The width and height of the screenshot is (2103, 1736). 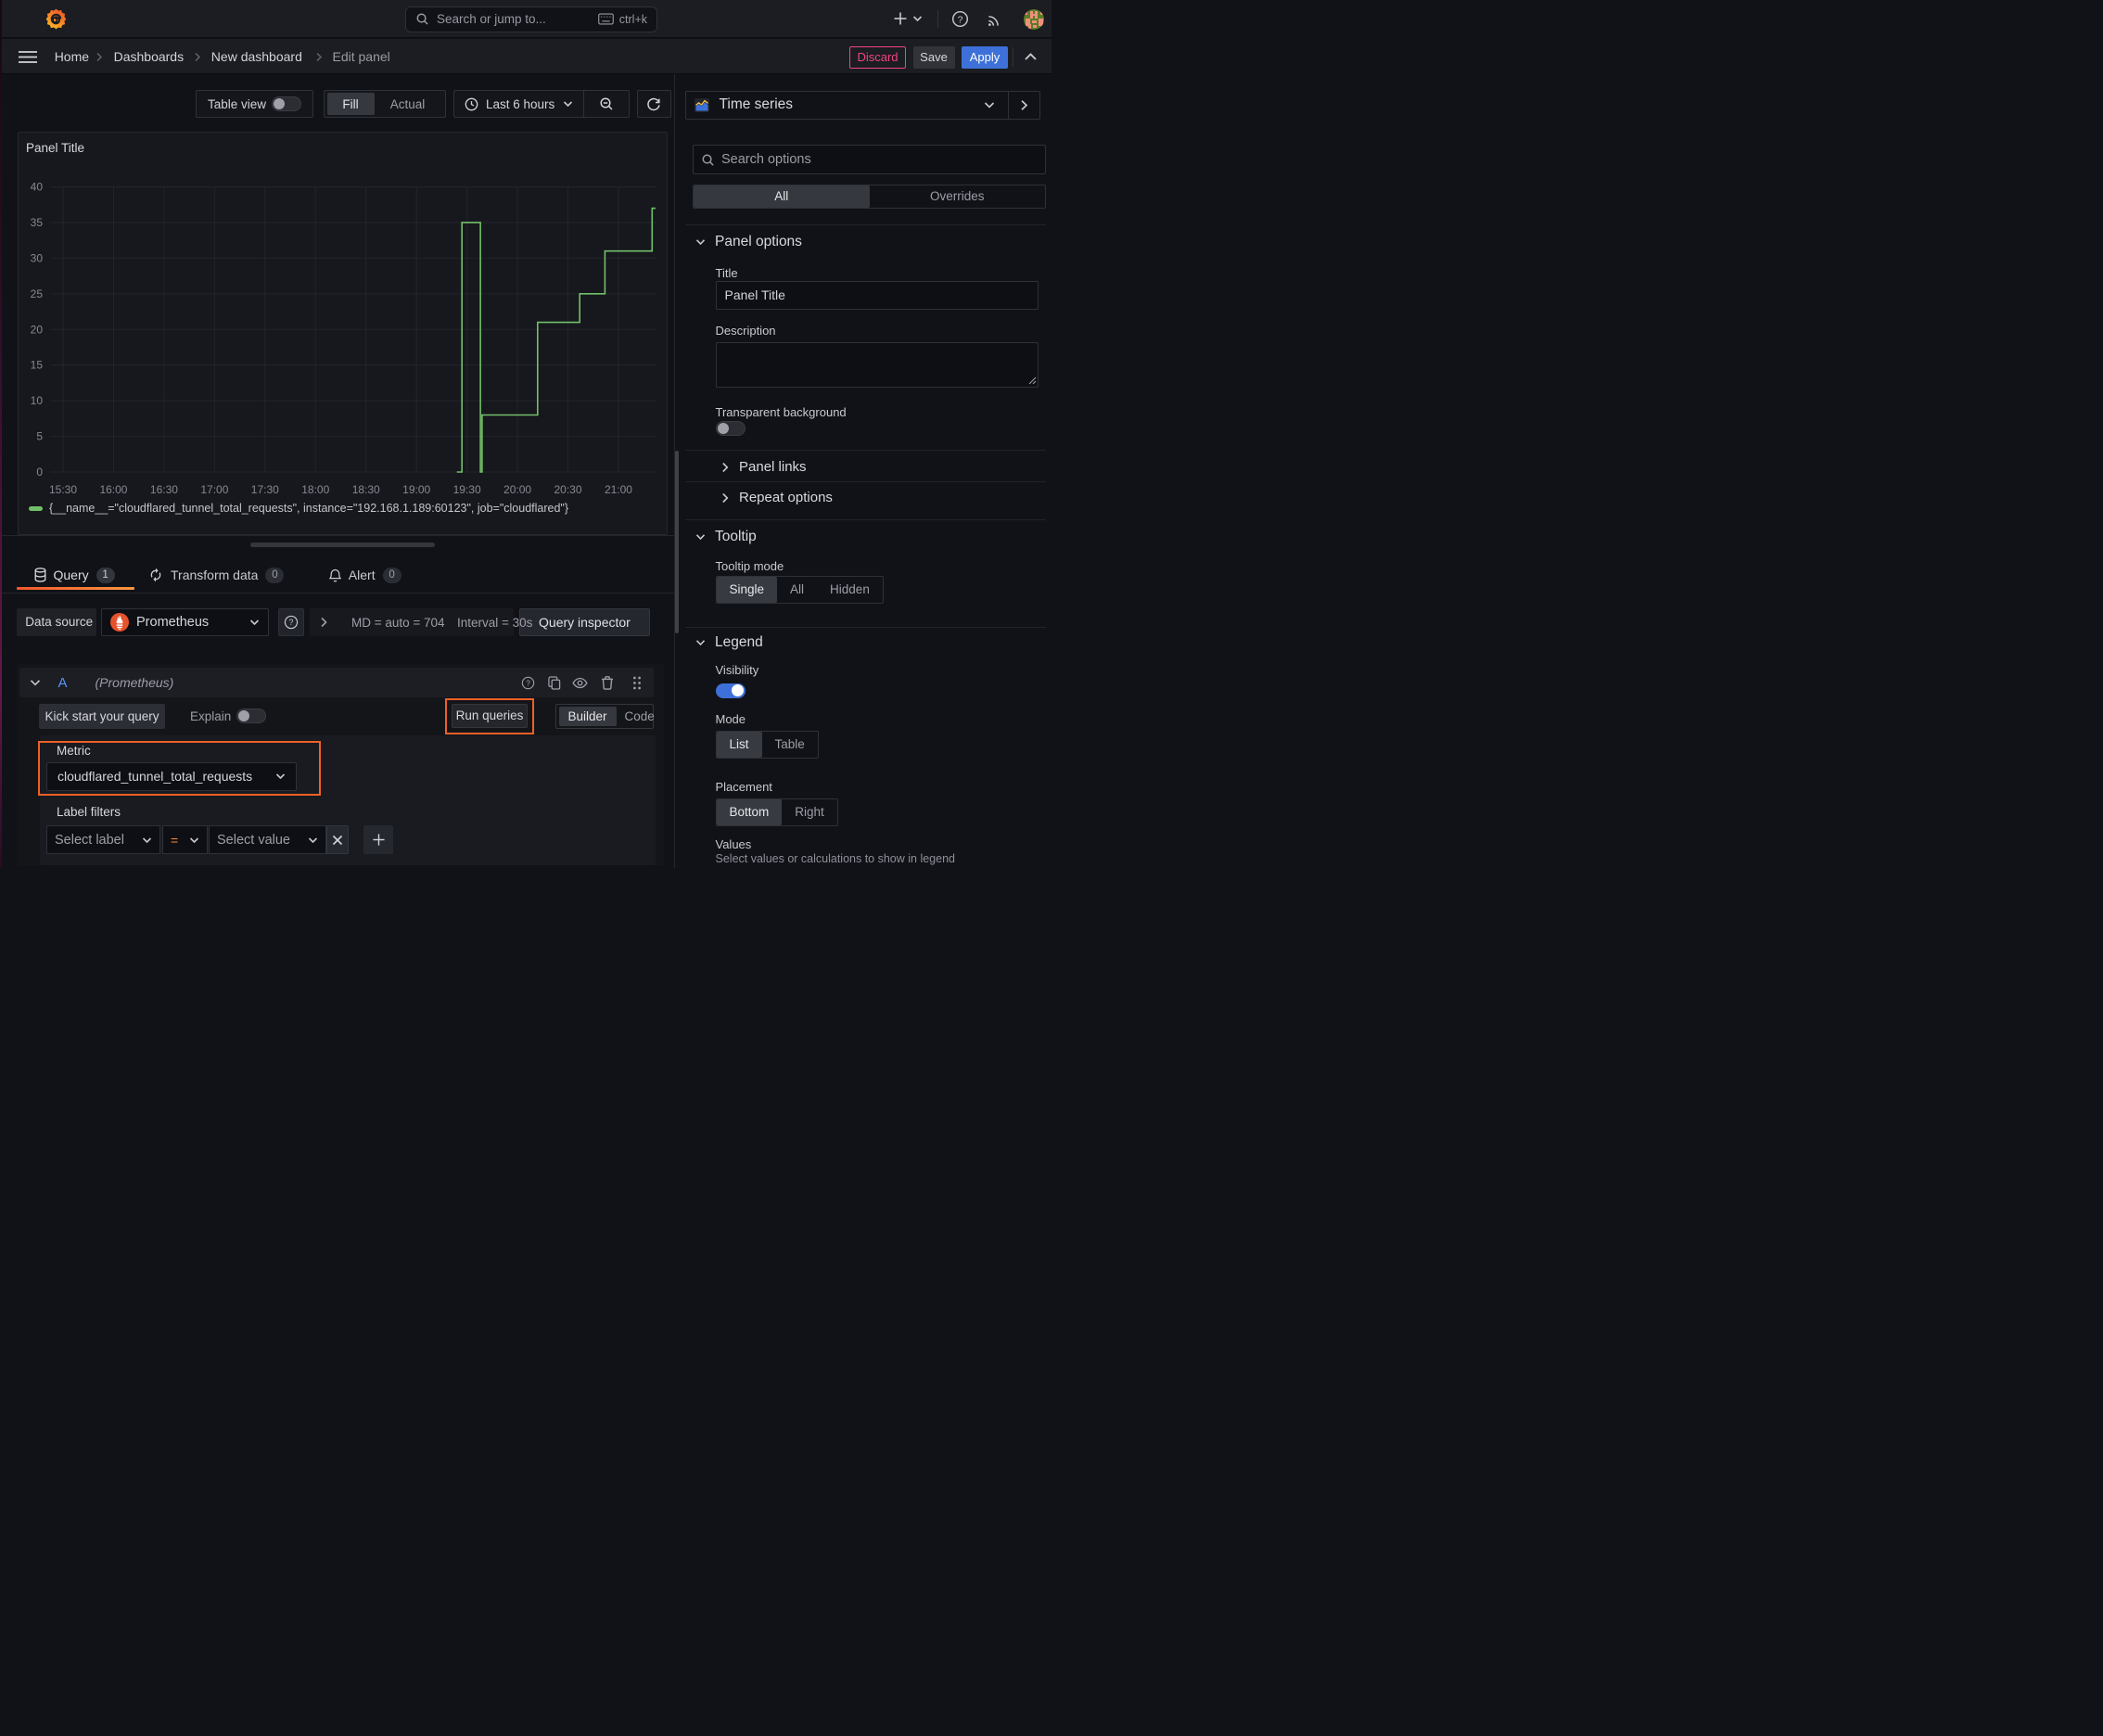 What do you see at coordinates (1034, 19) in the screenshot?
I see `user-avatar` at bounding box center [1034, 19].